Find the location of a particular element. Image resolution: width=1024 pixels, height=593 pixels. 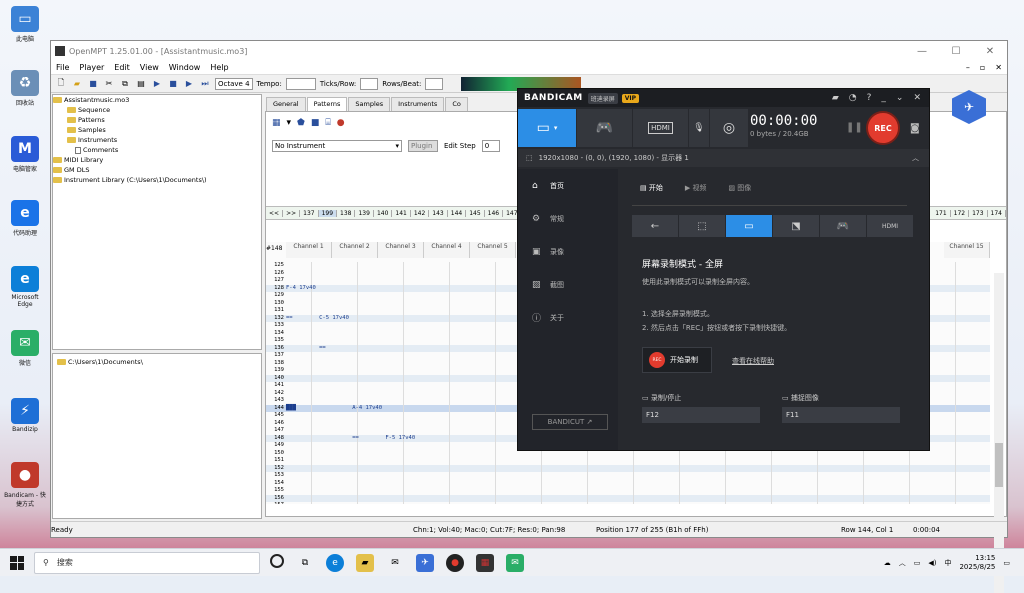

hdmi-mode-icon: HDMI is located at coordinates (890, 226).